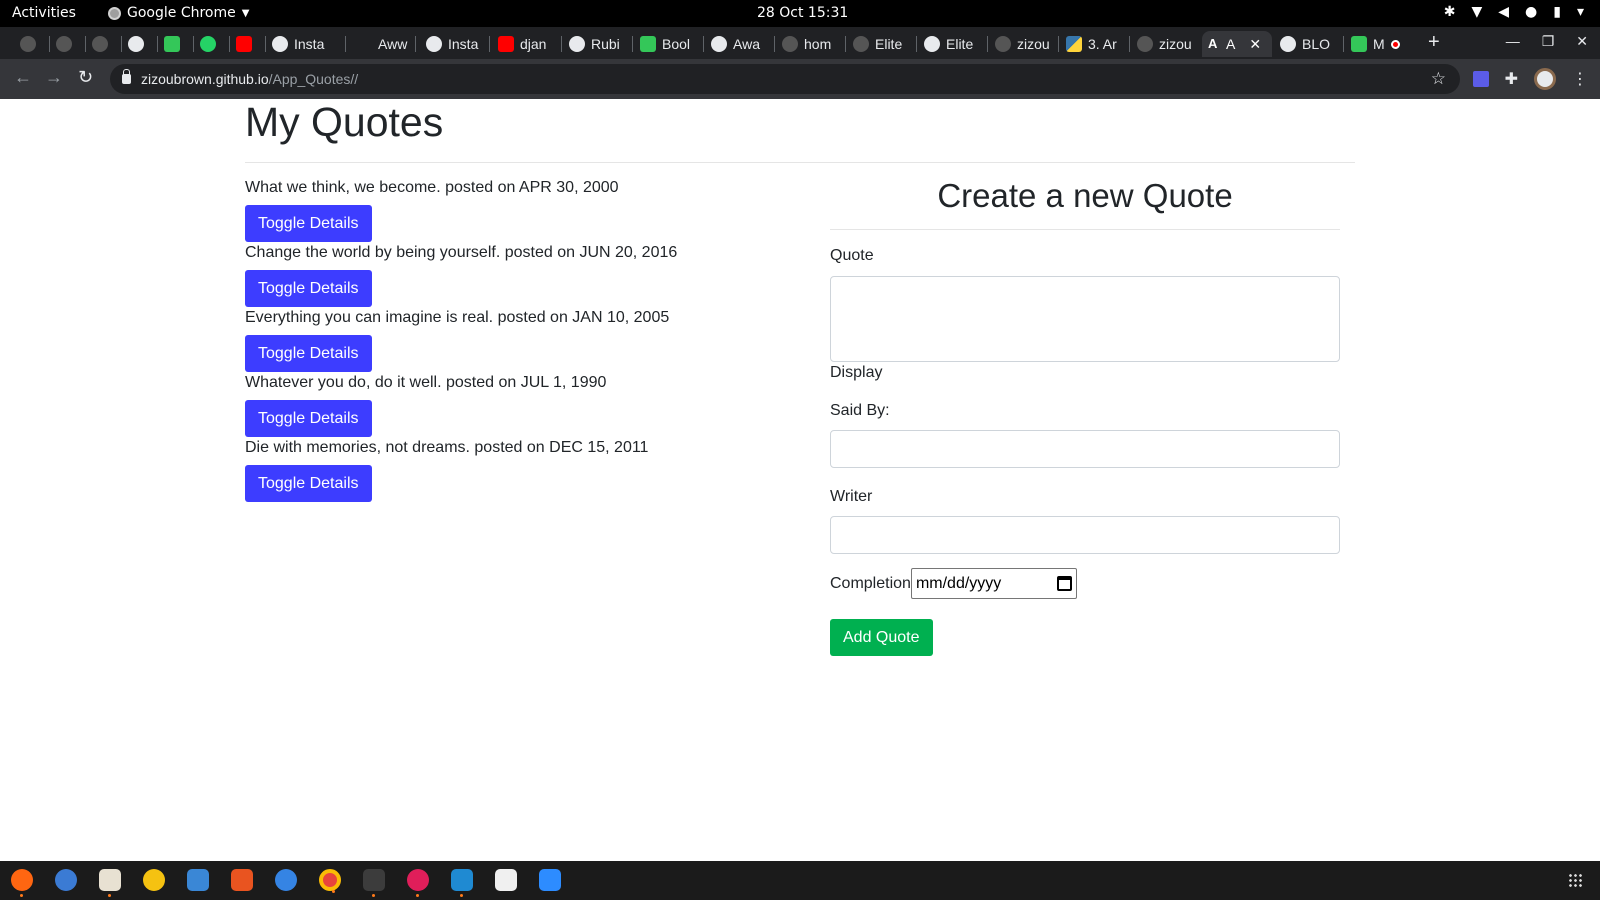 This screenshot has height=900, width=1600. I want to click on tab: 3. Ar, so click(1095, 44).